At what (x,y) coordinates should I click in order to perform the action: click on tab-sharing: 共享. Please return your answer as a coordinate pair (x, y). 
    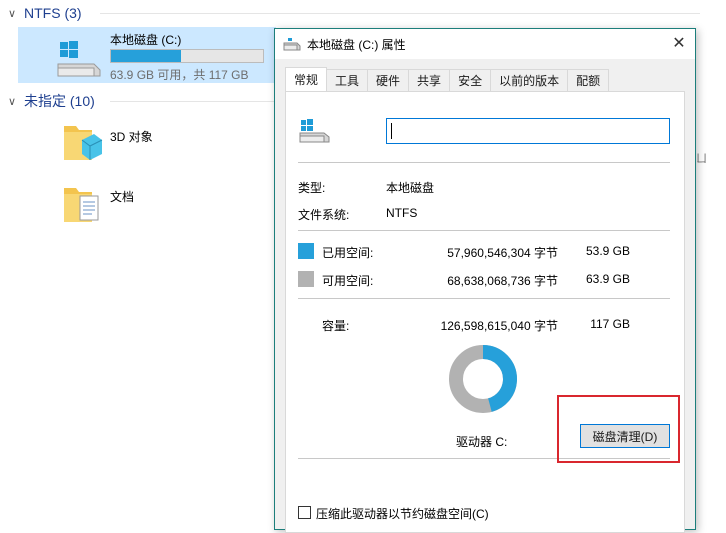
    Looking at the image, I should click on (429, 80).